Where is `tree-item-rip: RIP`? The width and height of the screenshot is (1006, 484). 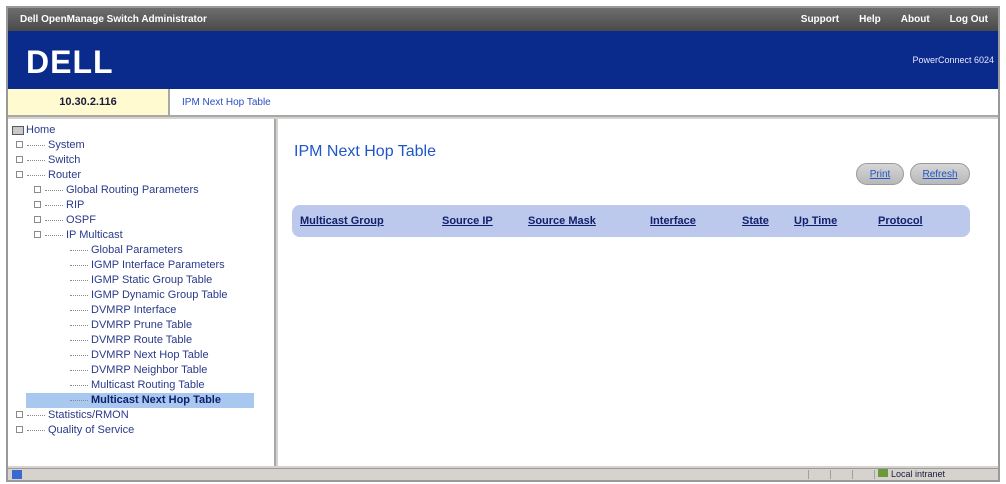
tree-item-rip: RIP is located at coordinates (59, 205).